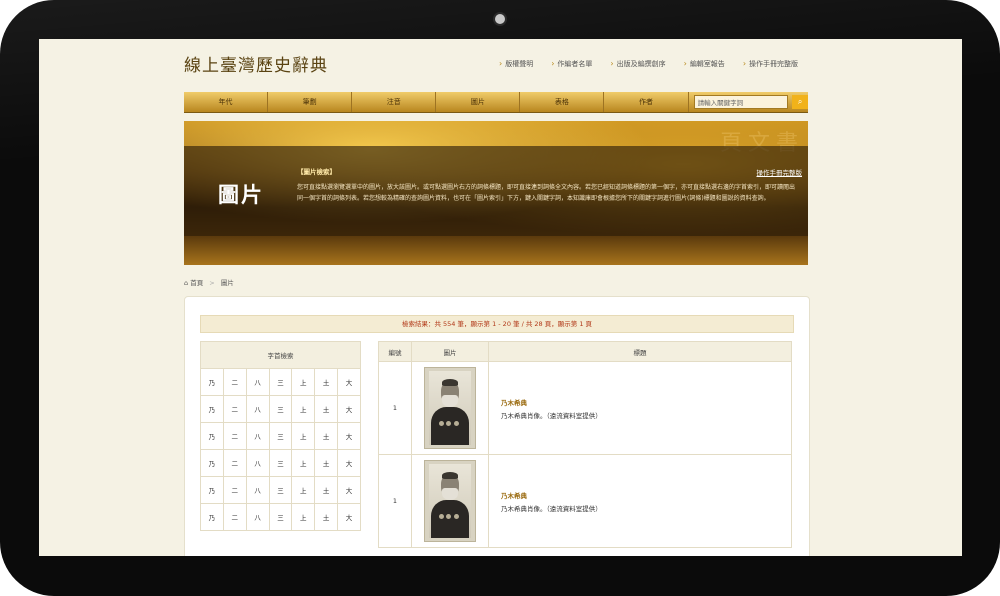 This screenshot has height=596, width=1000. I want to click on col-image: 圖片, so click(450, 351).